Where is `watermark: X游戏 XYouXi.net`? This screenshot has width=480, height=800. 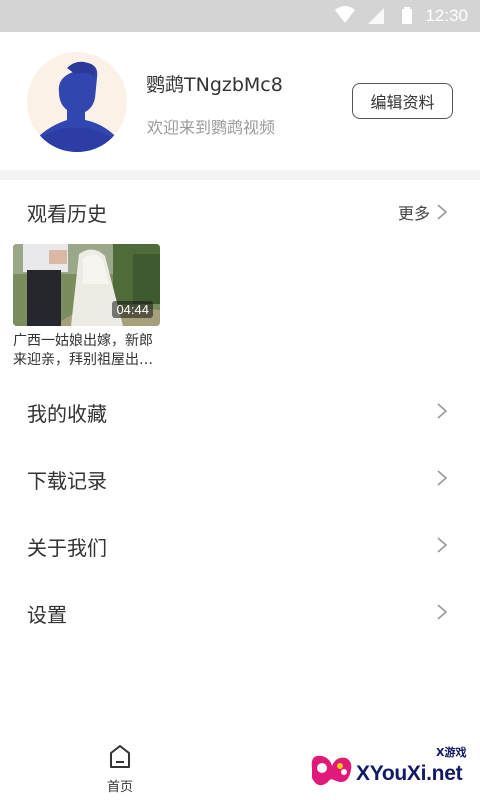
watermark: X游戏 XYouXi.net is located at coordinates (393, 771).